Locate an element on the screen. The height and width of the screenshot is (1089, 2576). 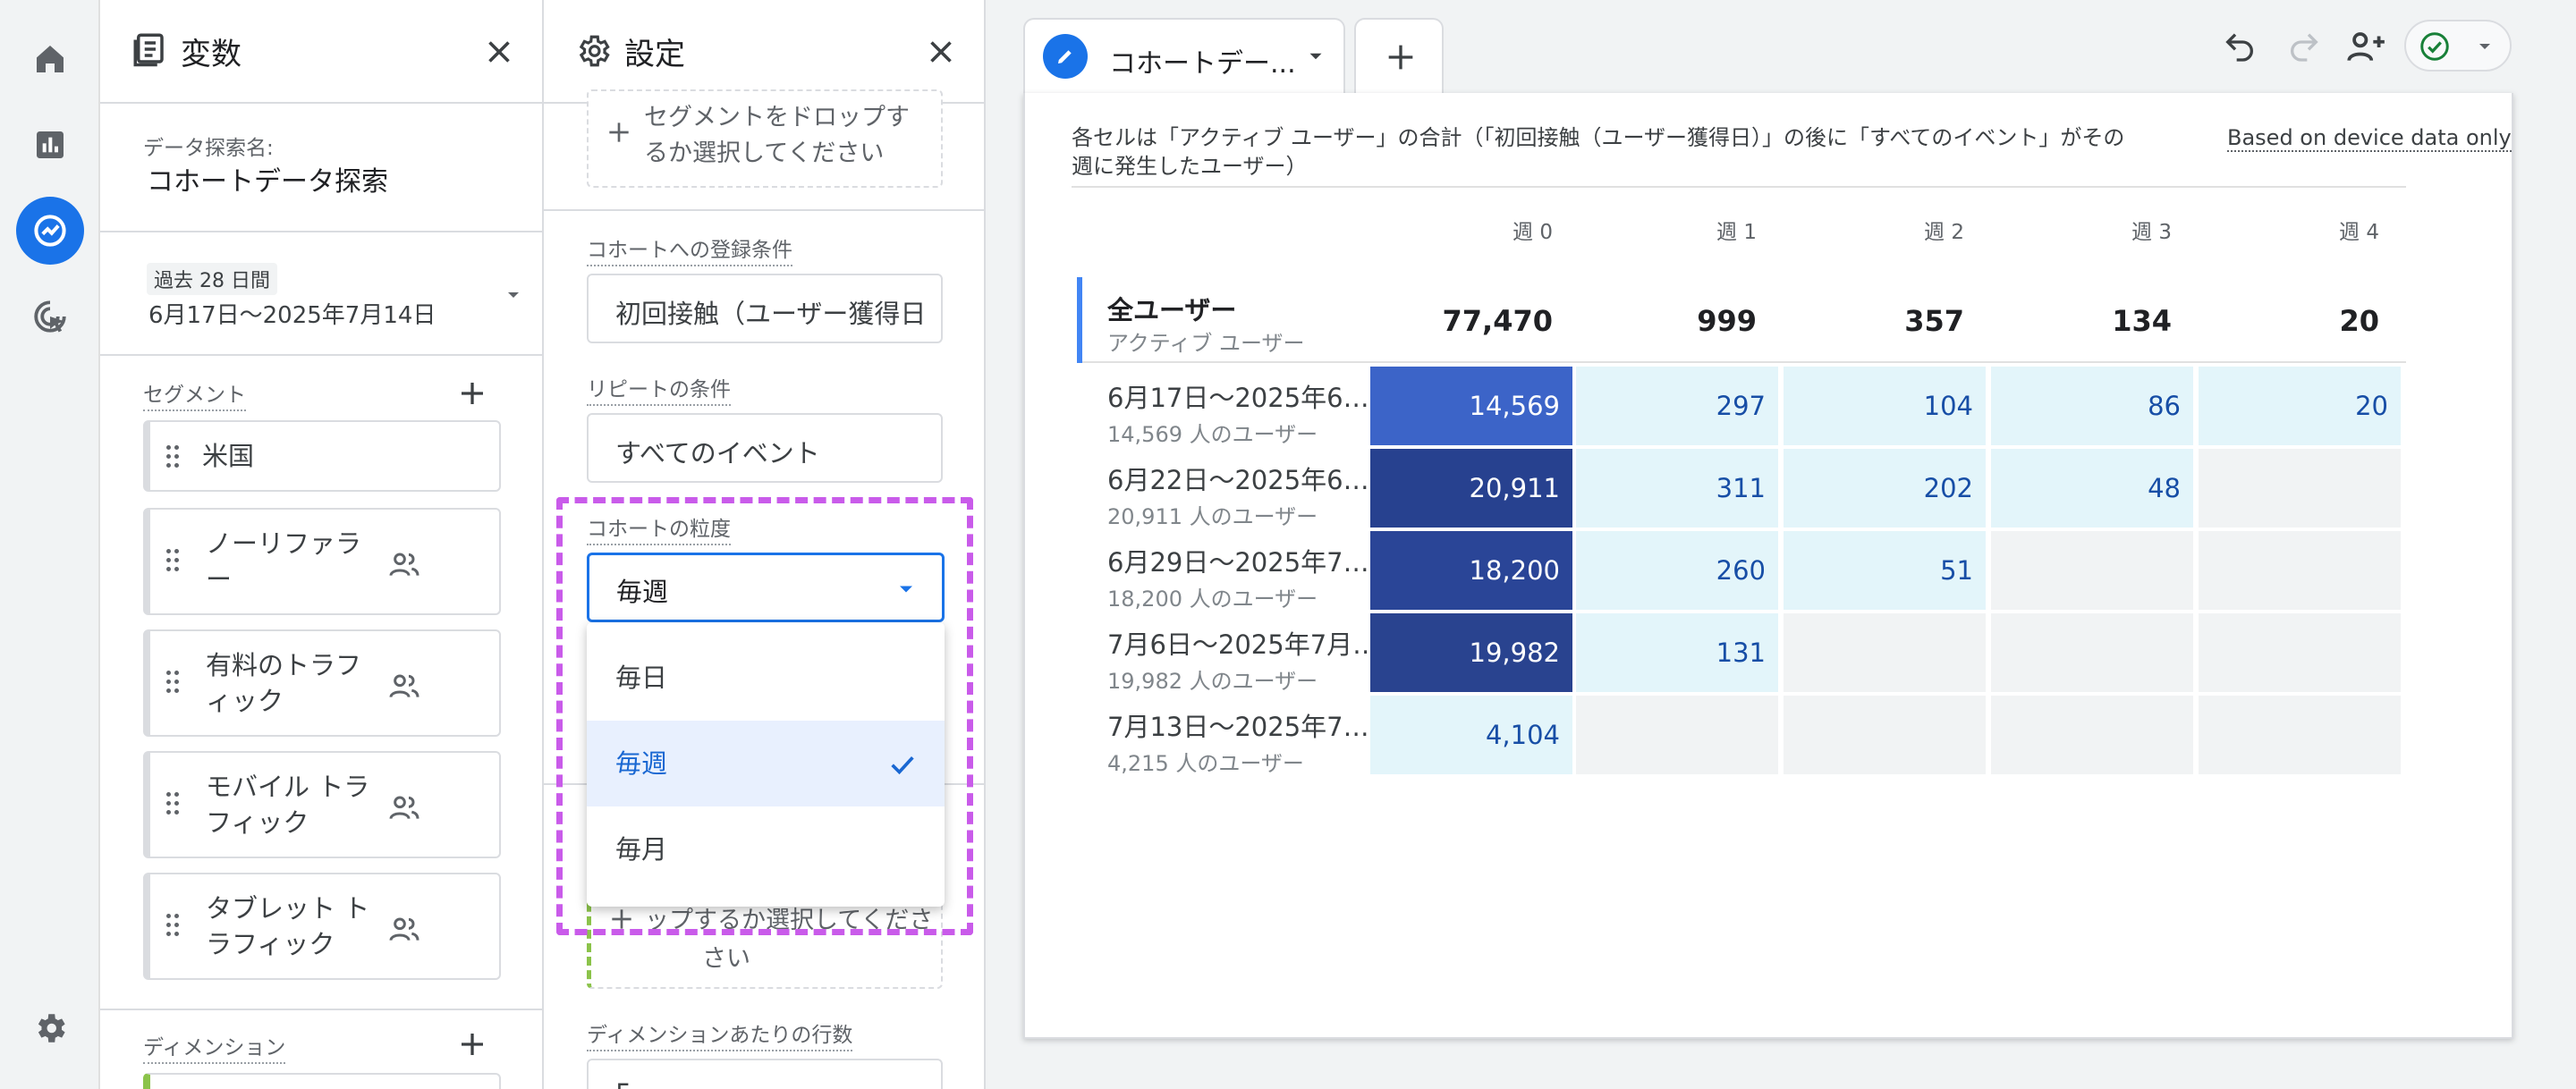
cohort-row-label: 6月17日〜2025年6… 14,569 人のユーザー is located at coordinates (1238, 412).